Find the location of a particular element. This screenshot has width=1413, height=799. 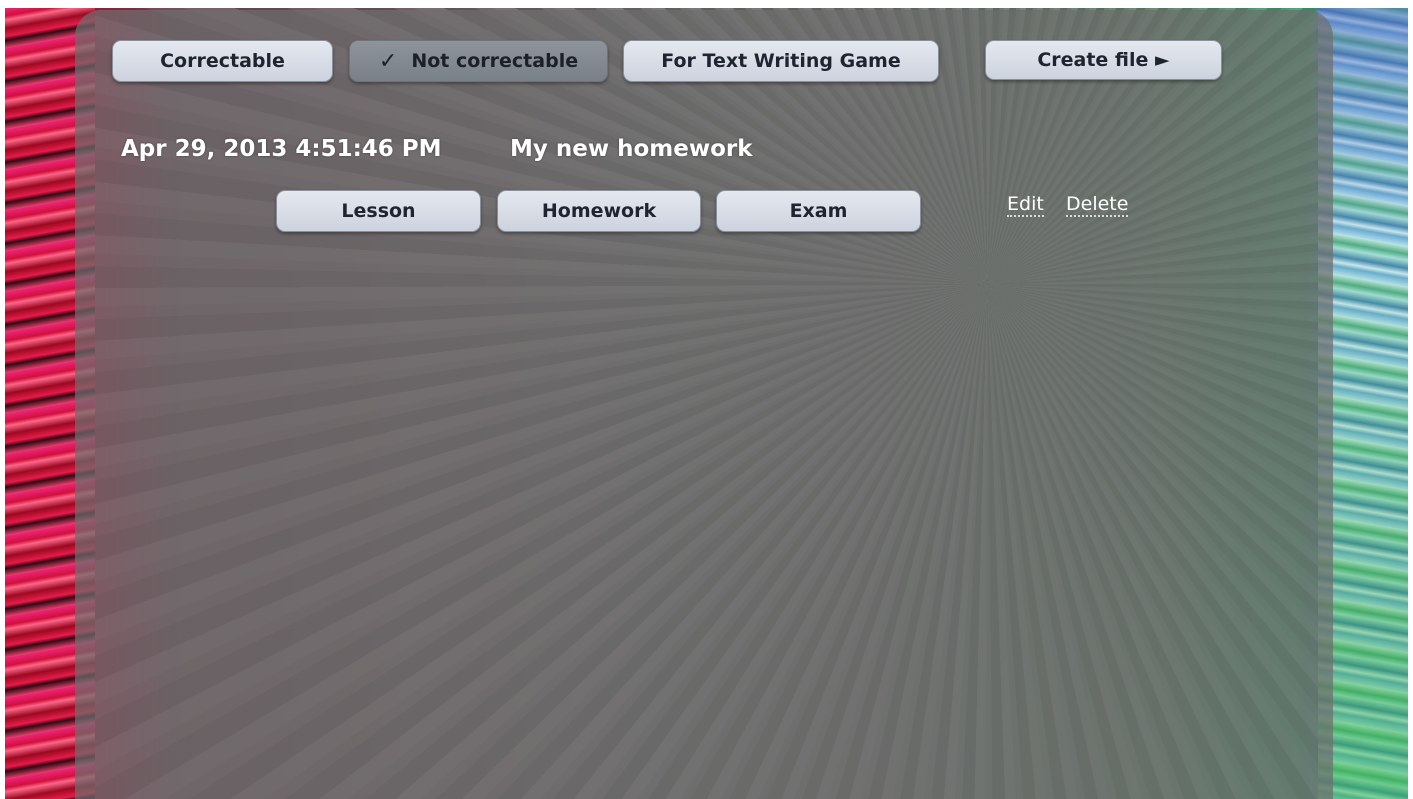

homework-button: Homework is located at coordinates (599, 211).